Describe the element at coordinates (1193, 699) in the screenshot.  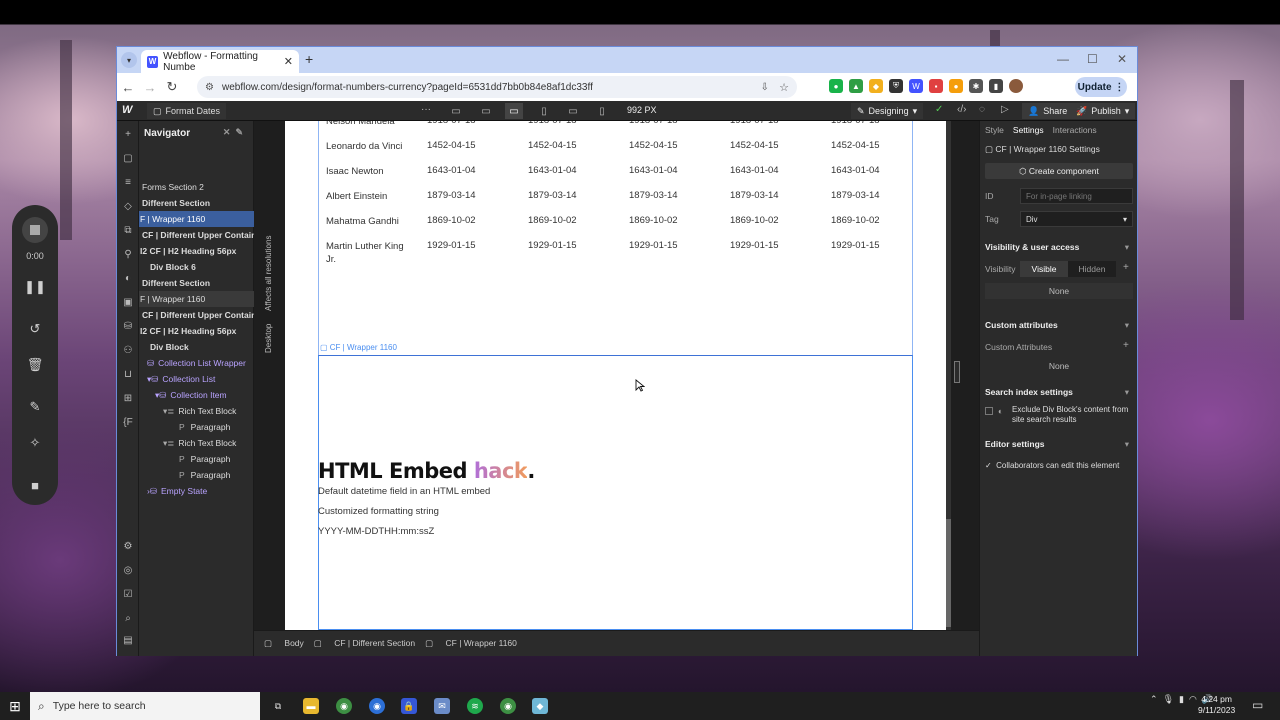
I see `wifi-icon: ◠` at that location.